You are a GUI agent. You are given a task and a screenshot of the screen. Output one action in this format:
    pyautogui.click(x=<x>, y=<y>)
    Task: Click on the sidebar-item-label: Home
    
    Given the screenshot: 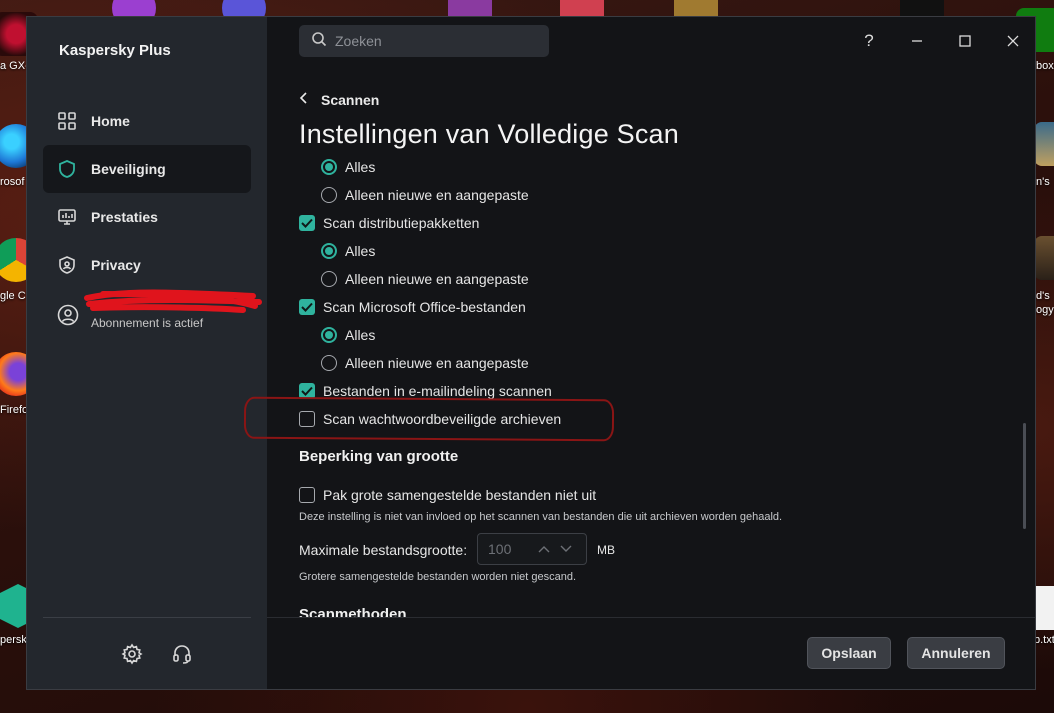 What is the action you would take?
    pyautogui.click(x=110, y=121)
    